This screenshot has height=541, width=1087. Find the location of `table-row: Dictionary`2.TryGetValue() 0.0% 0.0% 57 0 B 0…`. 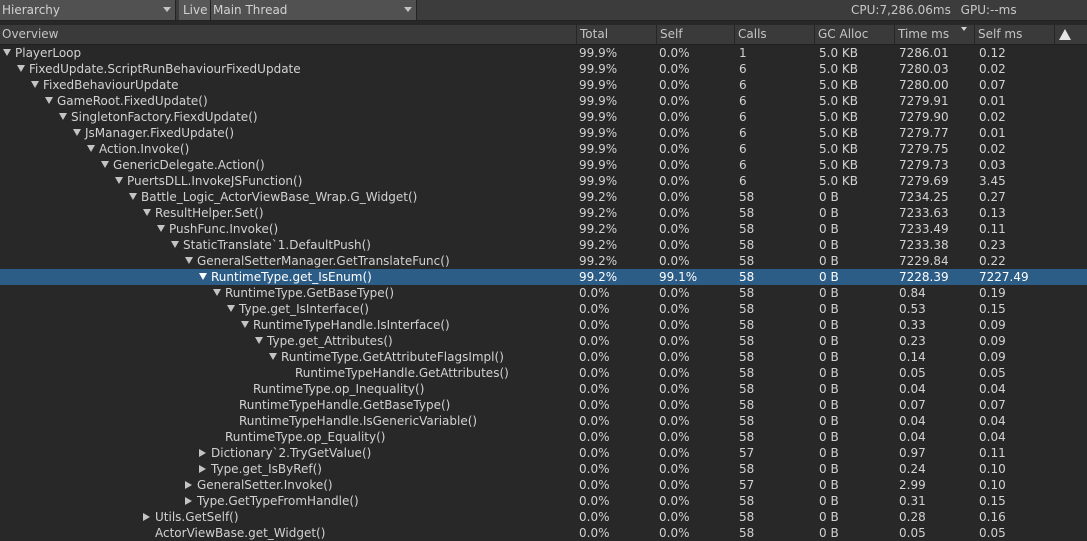

table-row: Dictionary`2.TryGetValue() 0.0% 0.0% 57 0 B 0… is located at coordinates (543, 453).